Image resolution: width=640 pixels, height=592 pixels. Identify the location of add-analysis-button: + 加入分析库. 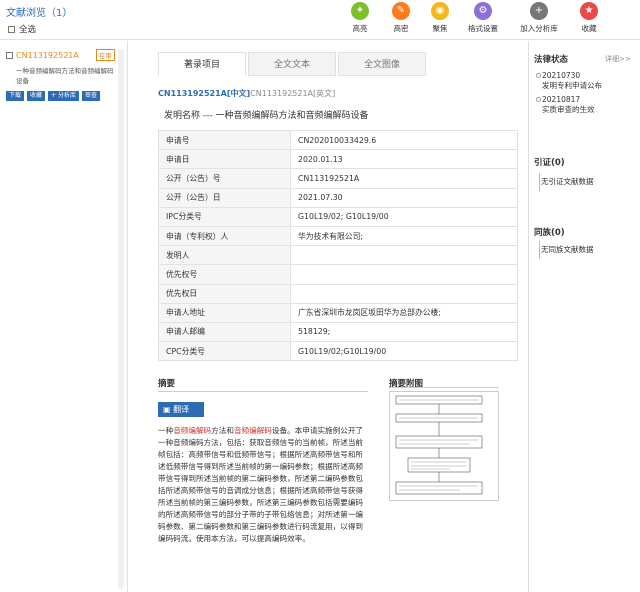
(539, 18).